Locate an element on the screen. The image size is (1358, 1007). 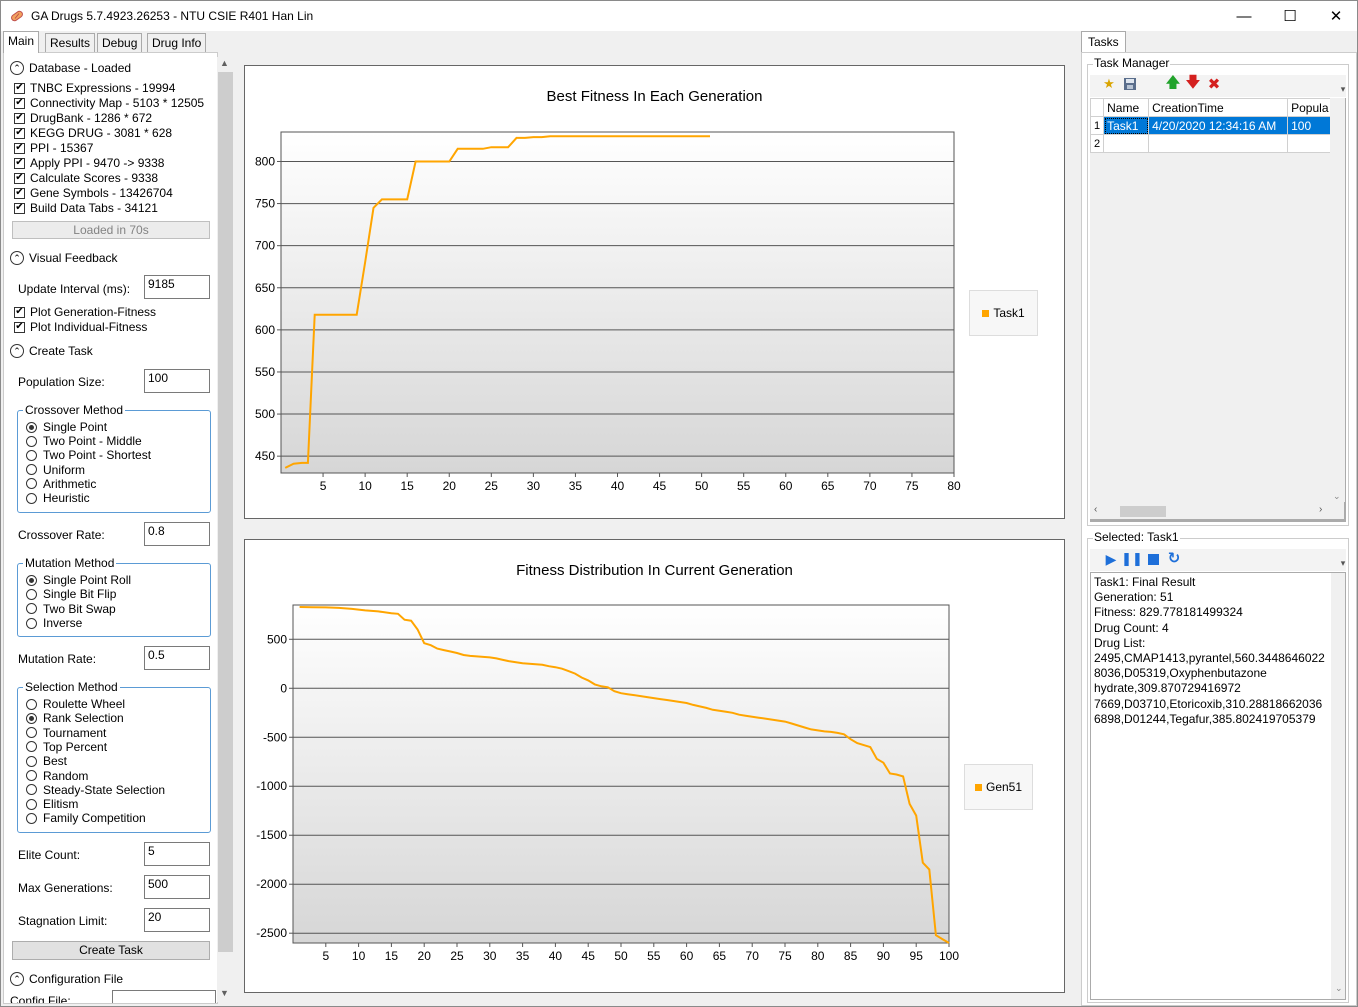
task-name-cell: Task1 is located at coordinates (1126, 125).